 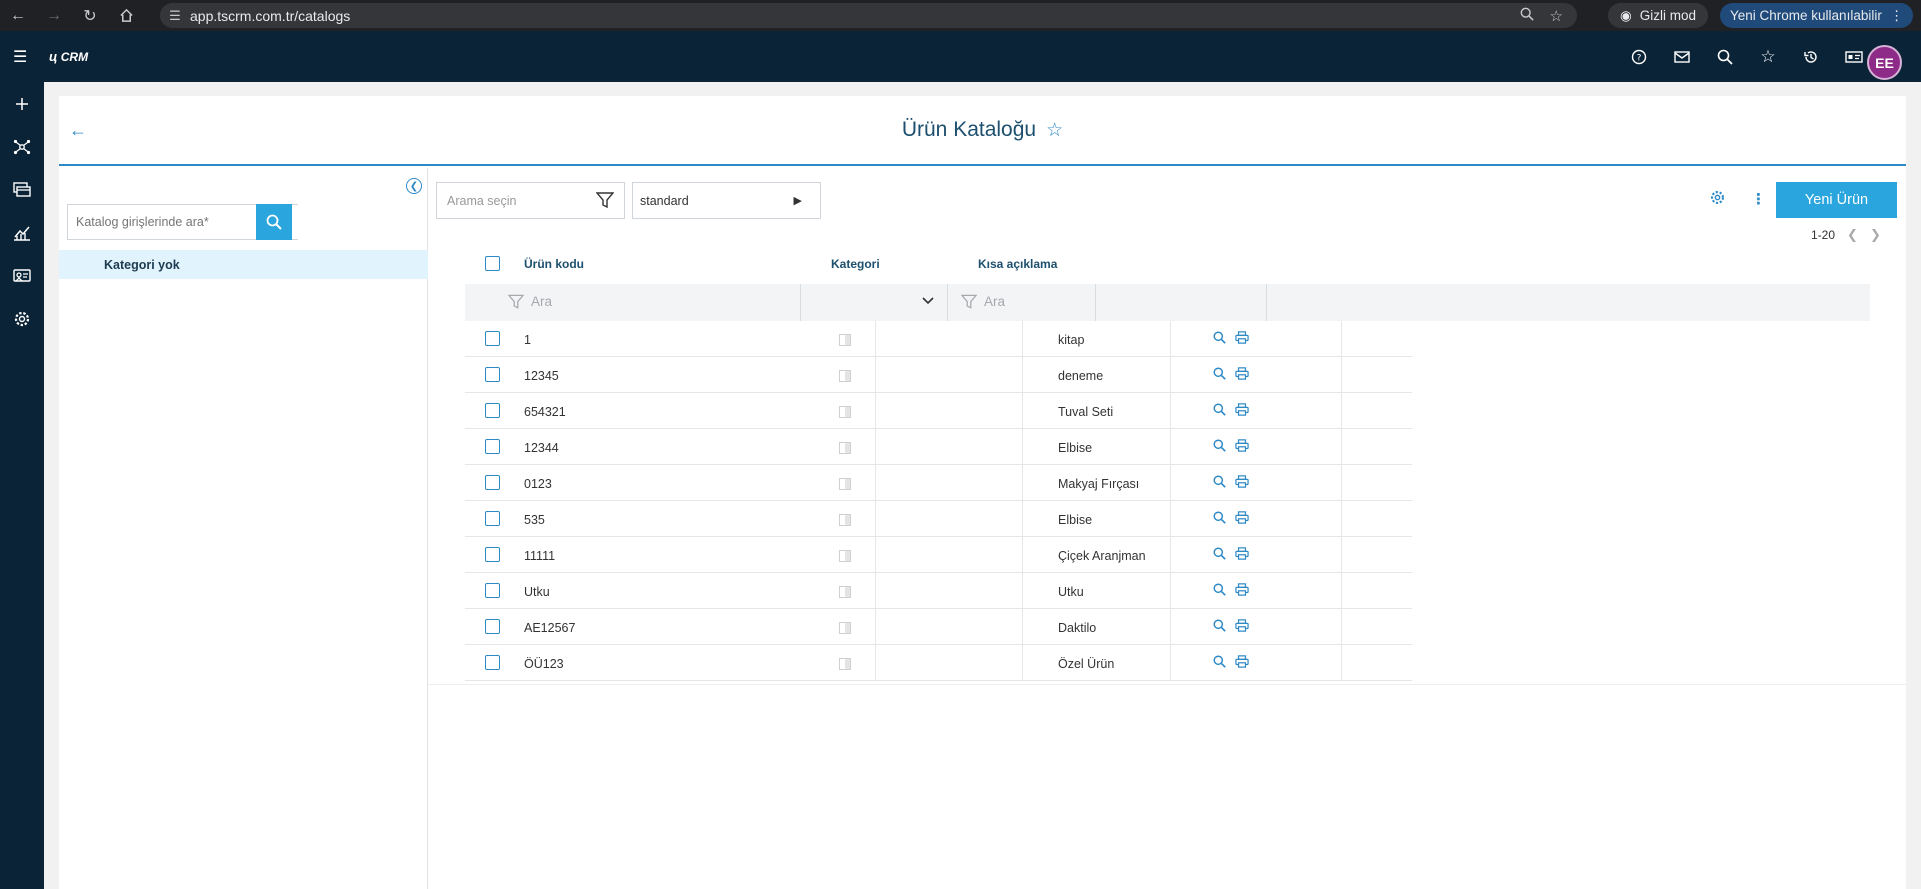 I want to click on home-icon, so click(x=126, y=15).